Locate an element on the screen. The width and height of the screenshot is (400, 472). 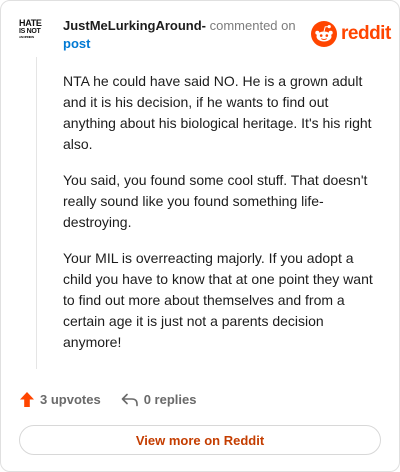
avatar-text-line-2: IS NOT is located at coordinates (30, 31).